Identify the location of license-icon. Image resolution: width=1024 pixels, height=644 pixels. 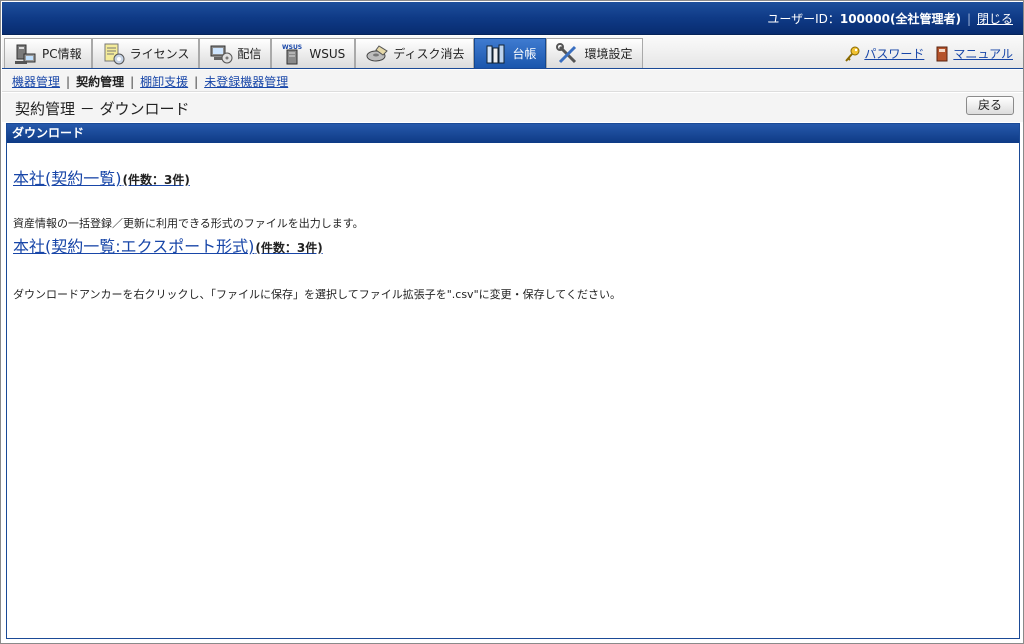
(114, 54).